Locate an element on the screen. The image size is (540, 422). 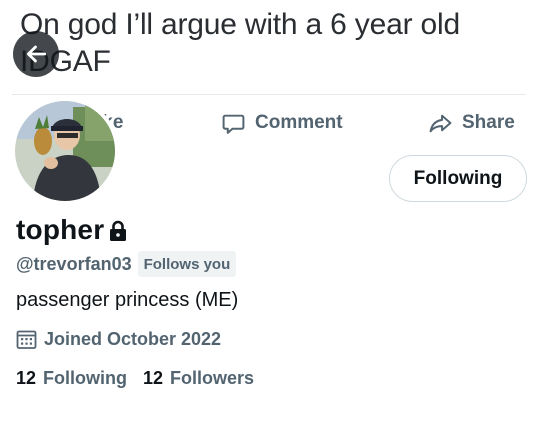
share-icon is located at coordinates (440, 123).